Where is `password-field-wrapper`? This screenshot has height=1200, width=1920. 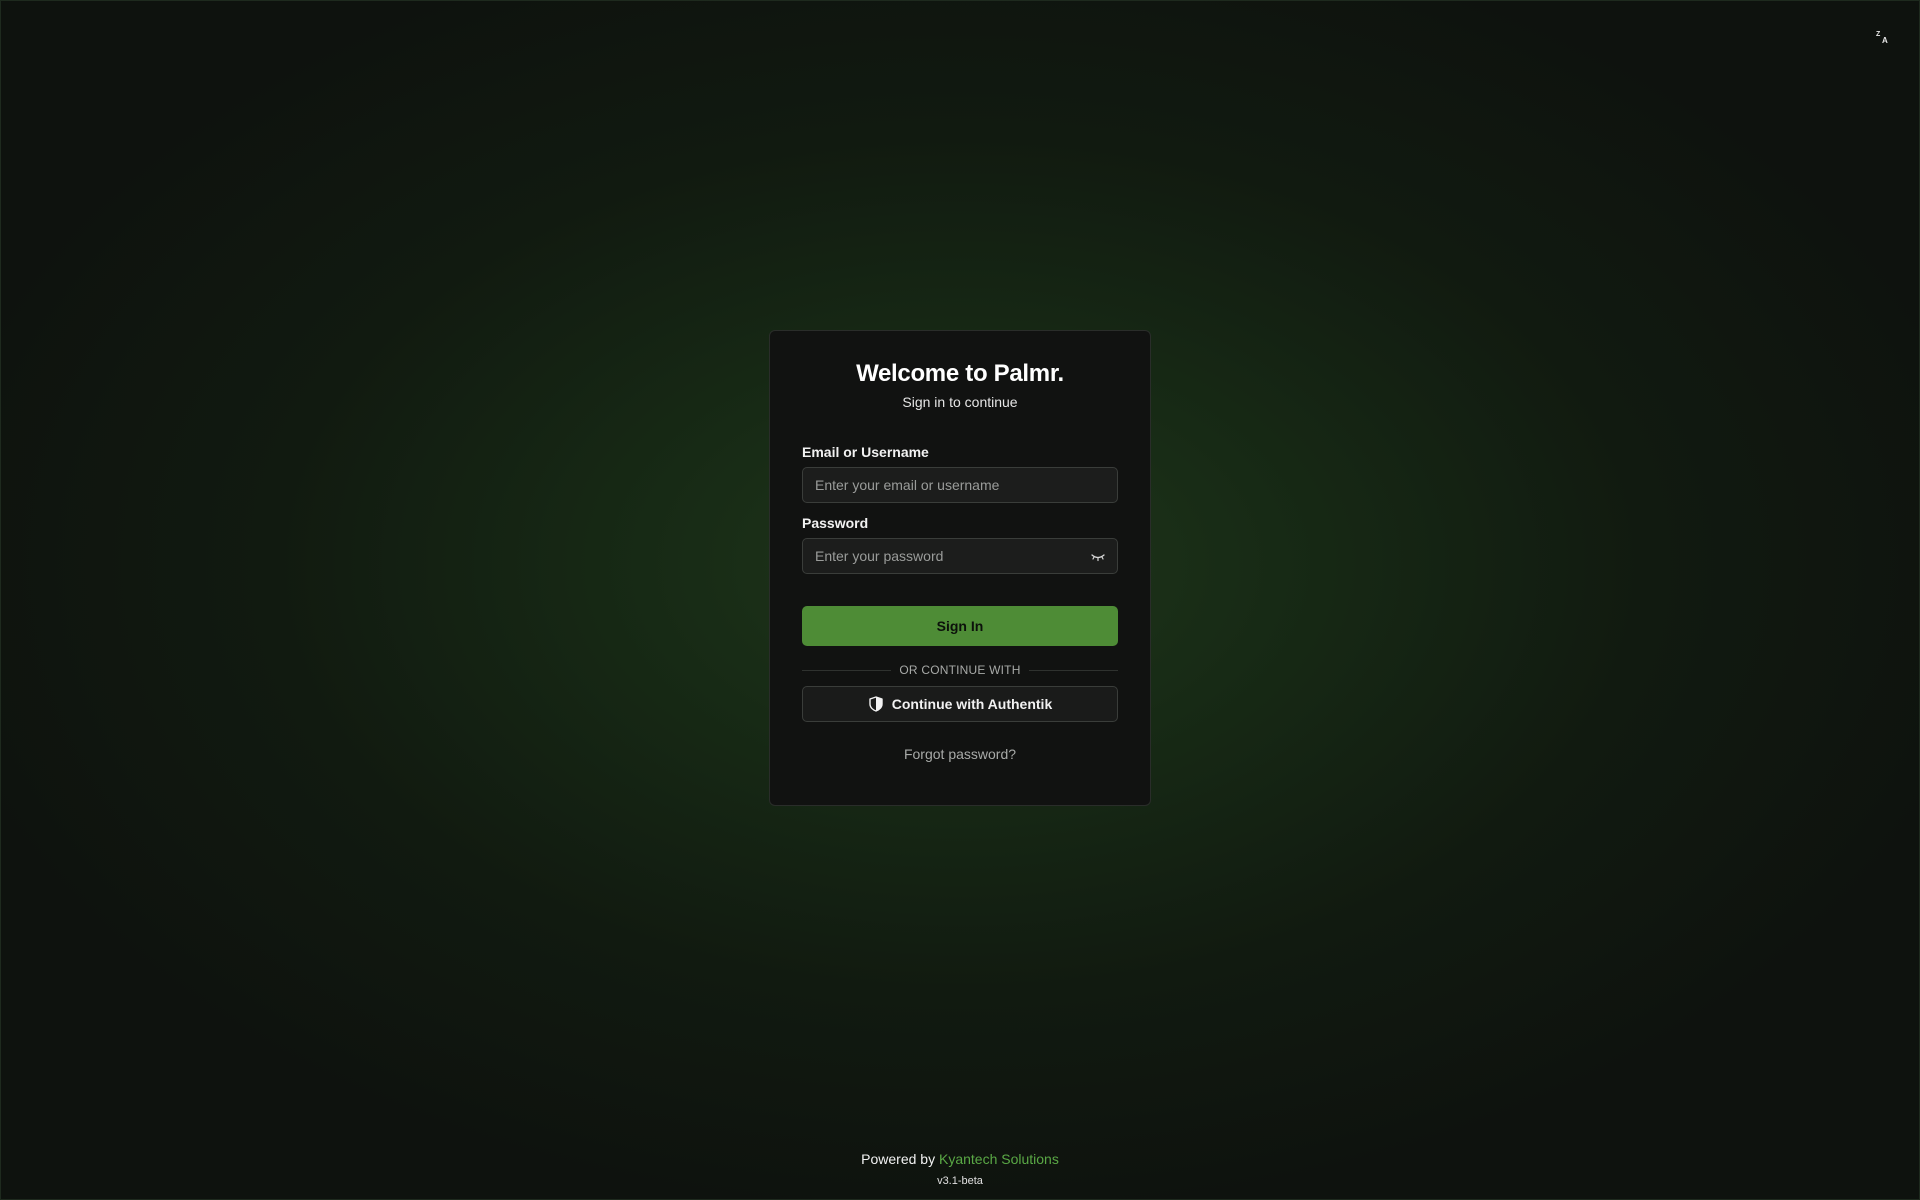
password-field-wrapper is located at coordinates (960, 556).